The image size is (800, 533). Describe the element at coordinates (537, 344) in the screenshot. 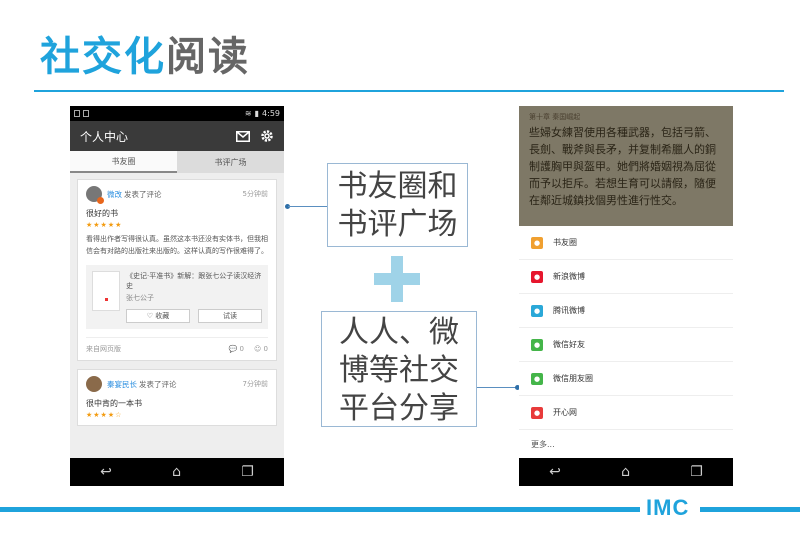

I see `wechat-icon: ●` at that location.